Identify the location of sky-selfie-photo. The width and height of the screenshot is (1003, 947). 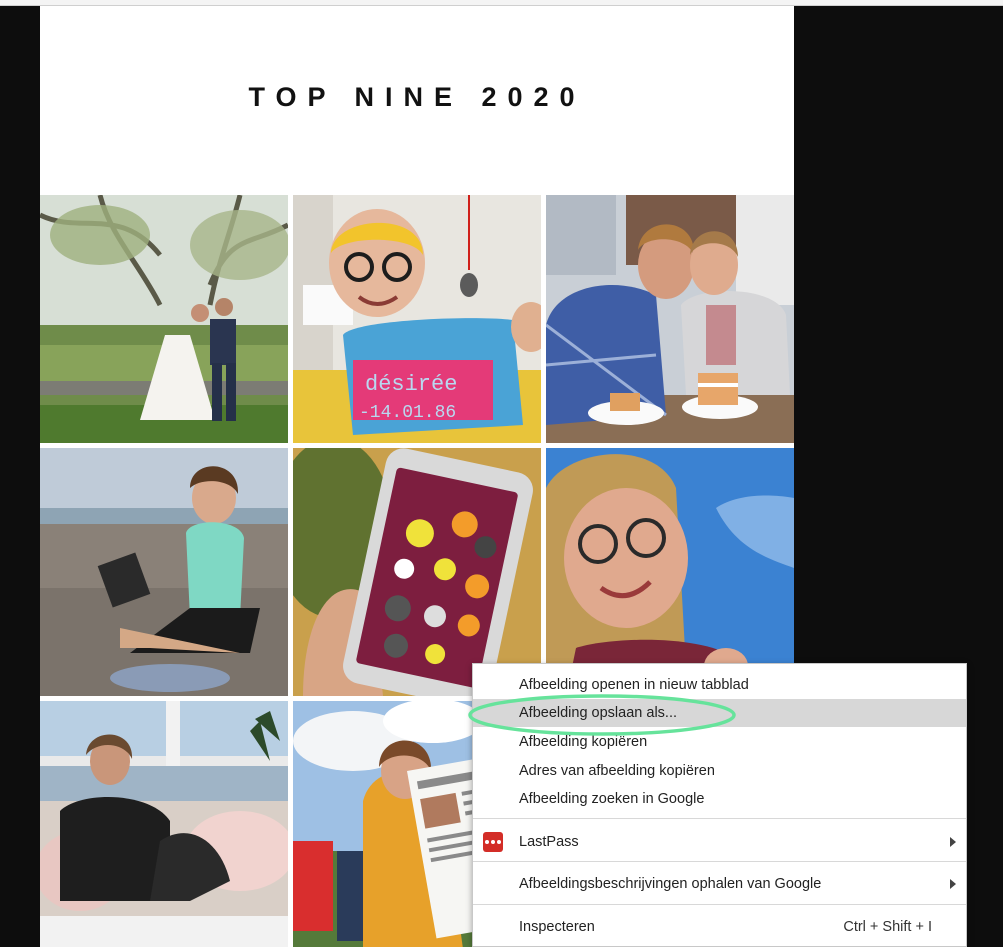
(670, 572).